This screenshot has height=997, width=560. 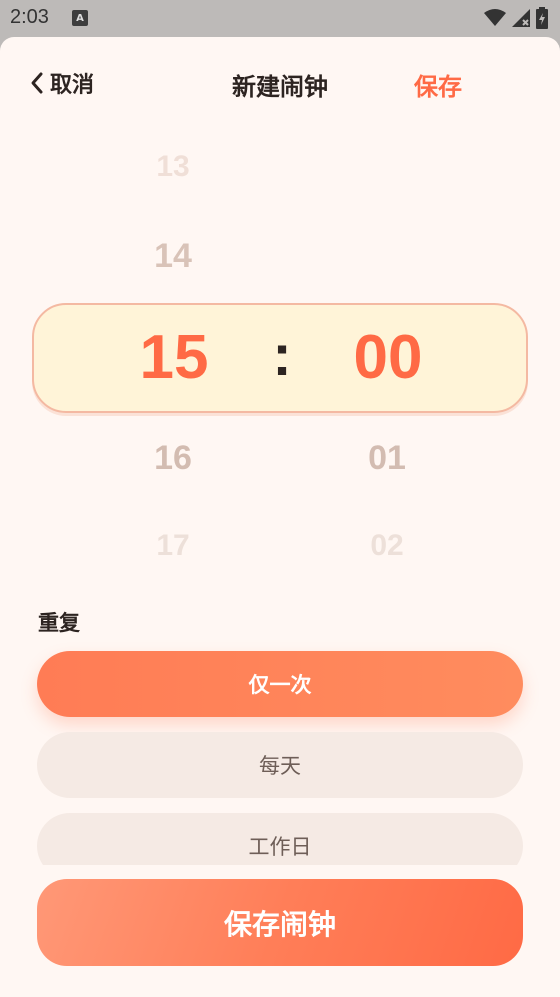 What do you see at coordinates (173, 256) in the screenshot?
I see `hour-option: 14` at bounding box center [173, 256].